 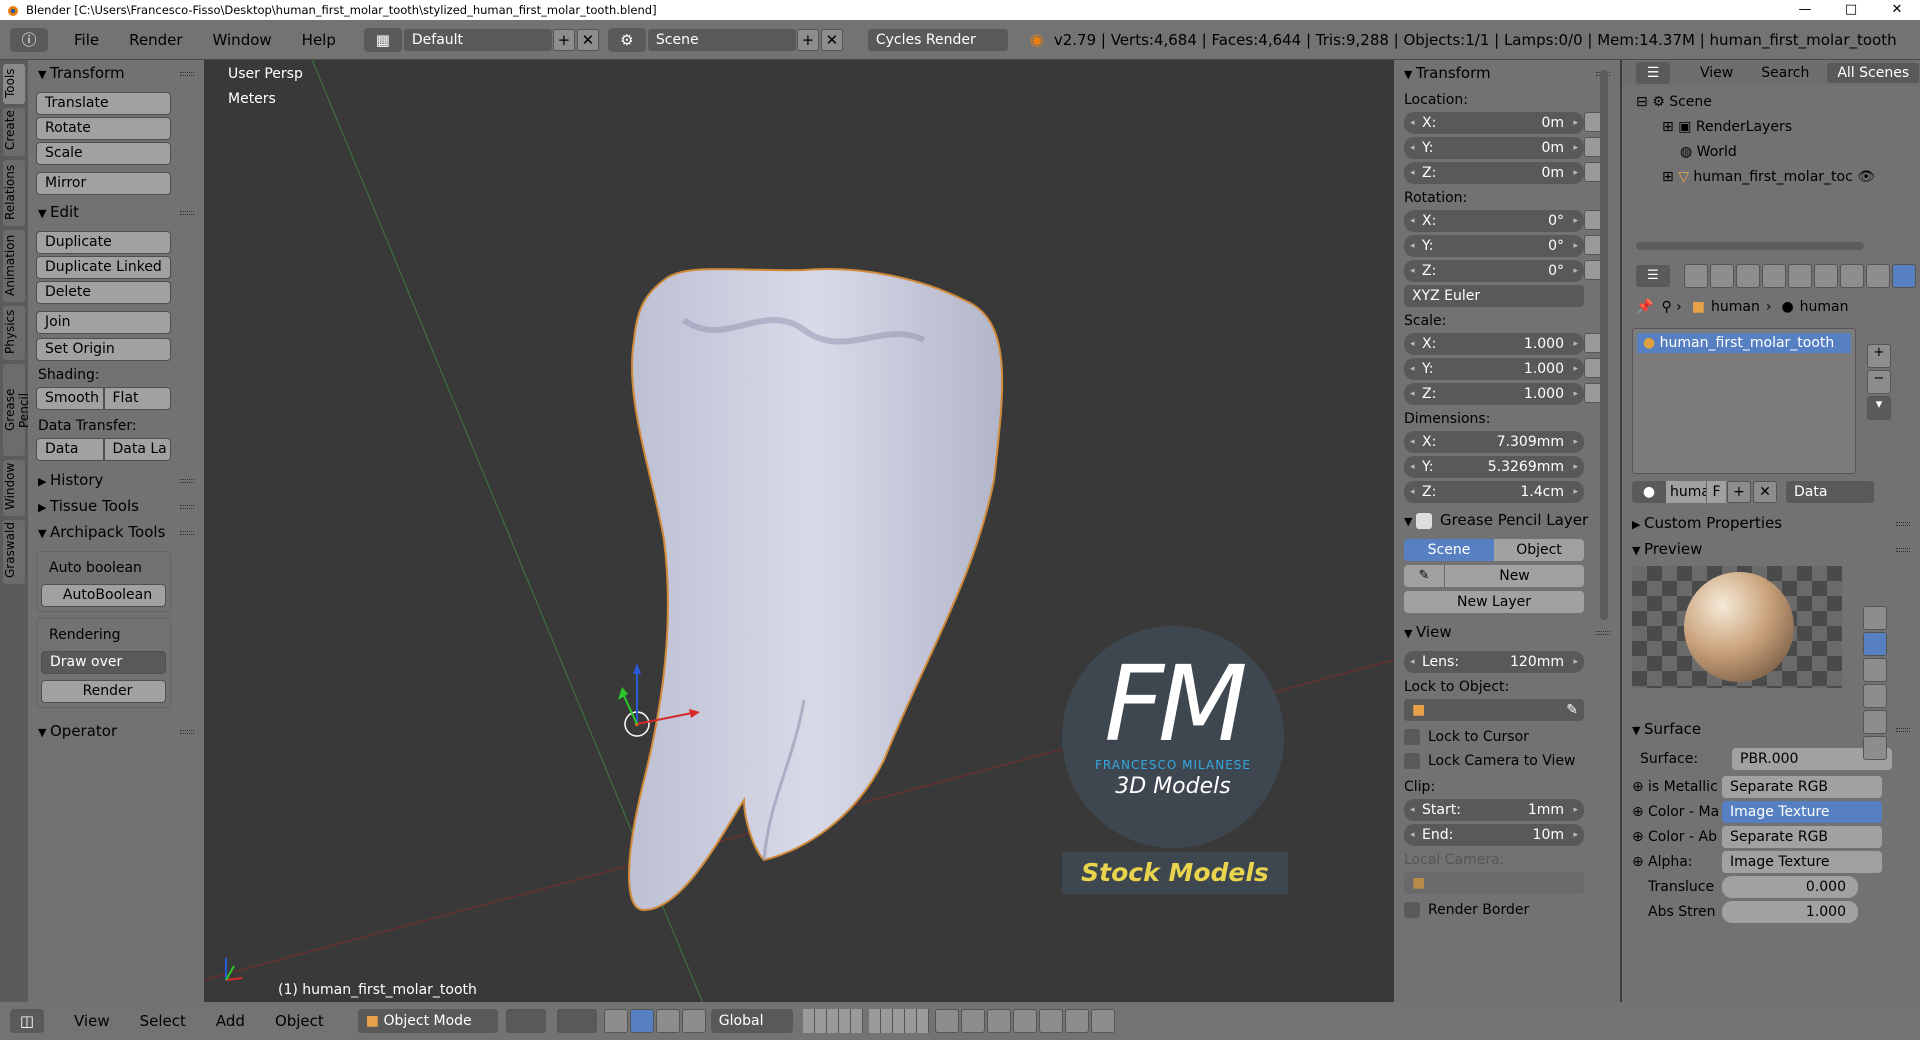 I want to click on surface-header: ▼ Surface, so click(x=1771, y=729).